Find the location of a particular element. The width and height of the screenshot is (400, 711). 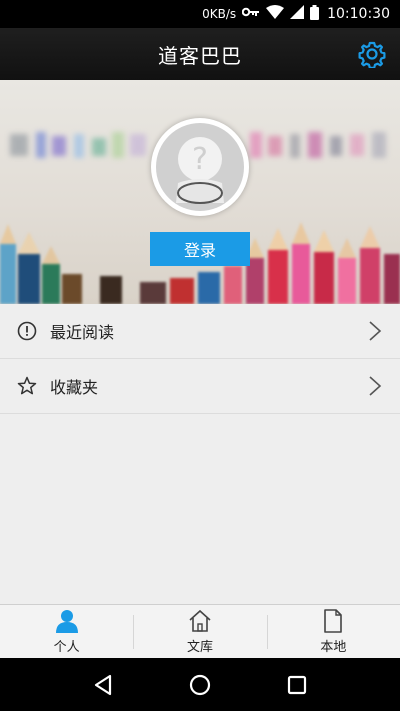

settings-button is located at coordinates (372, 54).